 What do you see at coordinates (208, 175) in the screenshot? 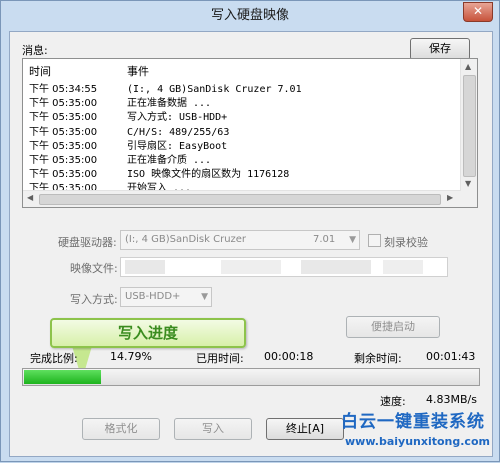
I see `log-row-event: ISO 映像文件的扇区数为 1176128` at bounding box center [208, 175].